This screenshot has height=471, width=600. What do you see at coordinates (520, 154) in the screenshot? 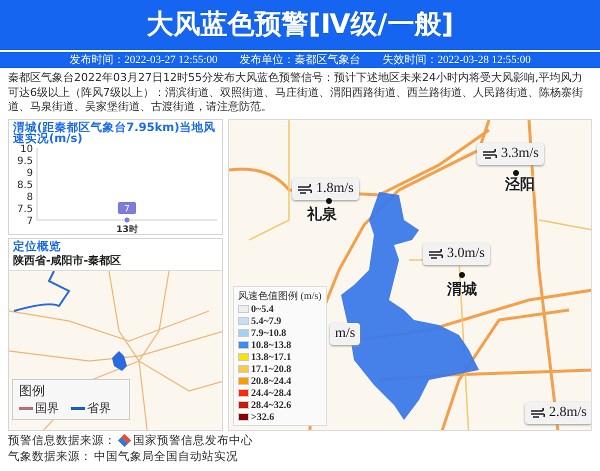
I see `wind-speed-text: 3.3m/s` at bounding box center [520, 154].